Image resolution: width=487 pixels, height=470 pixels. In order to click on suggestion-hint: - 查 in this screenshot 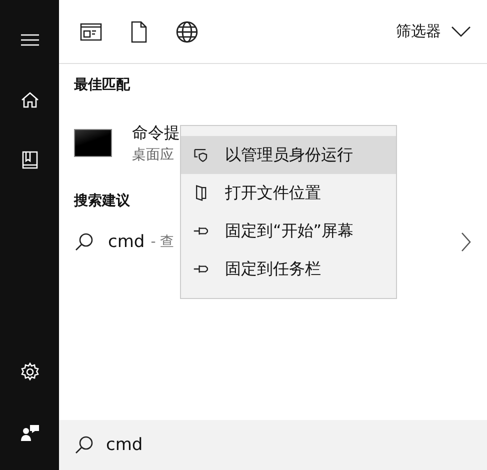, I will do `click(162, 242)`.